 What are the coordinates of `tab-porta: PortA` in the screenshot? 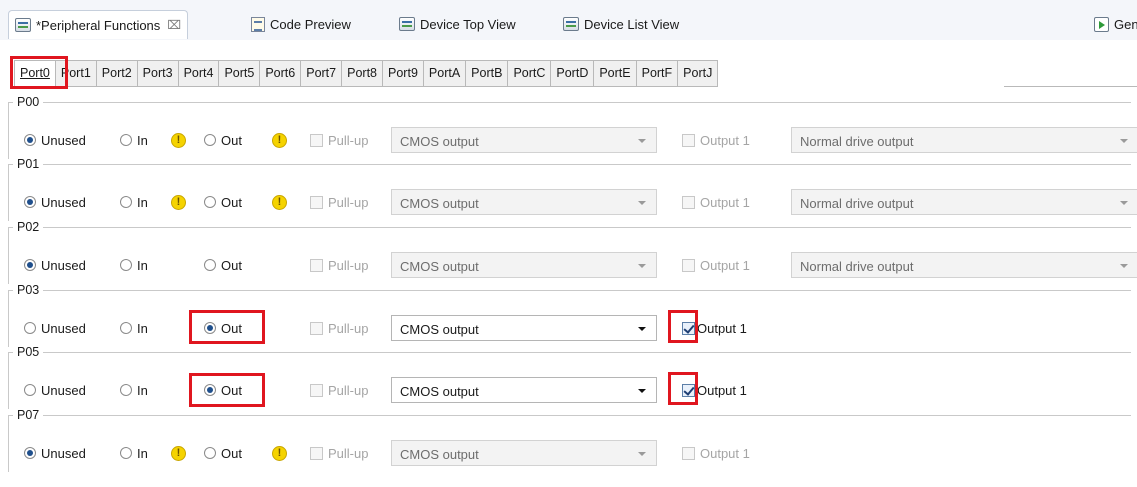 It's located at (444, 73).